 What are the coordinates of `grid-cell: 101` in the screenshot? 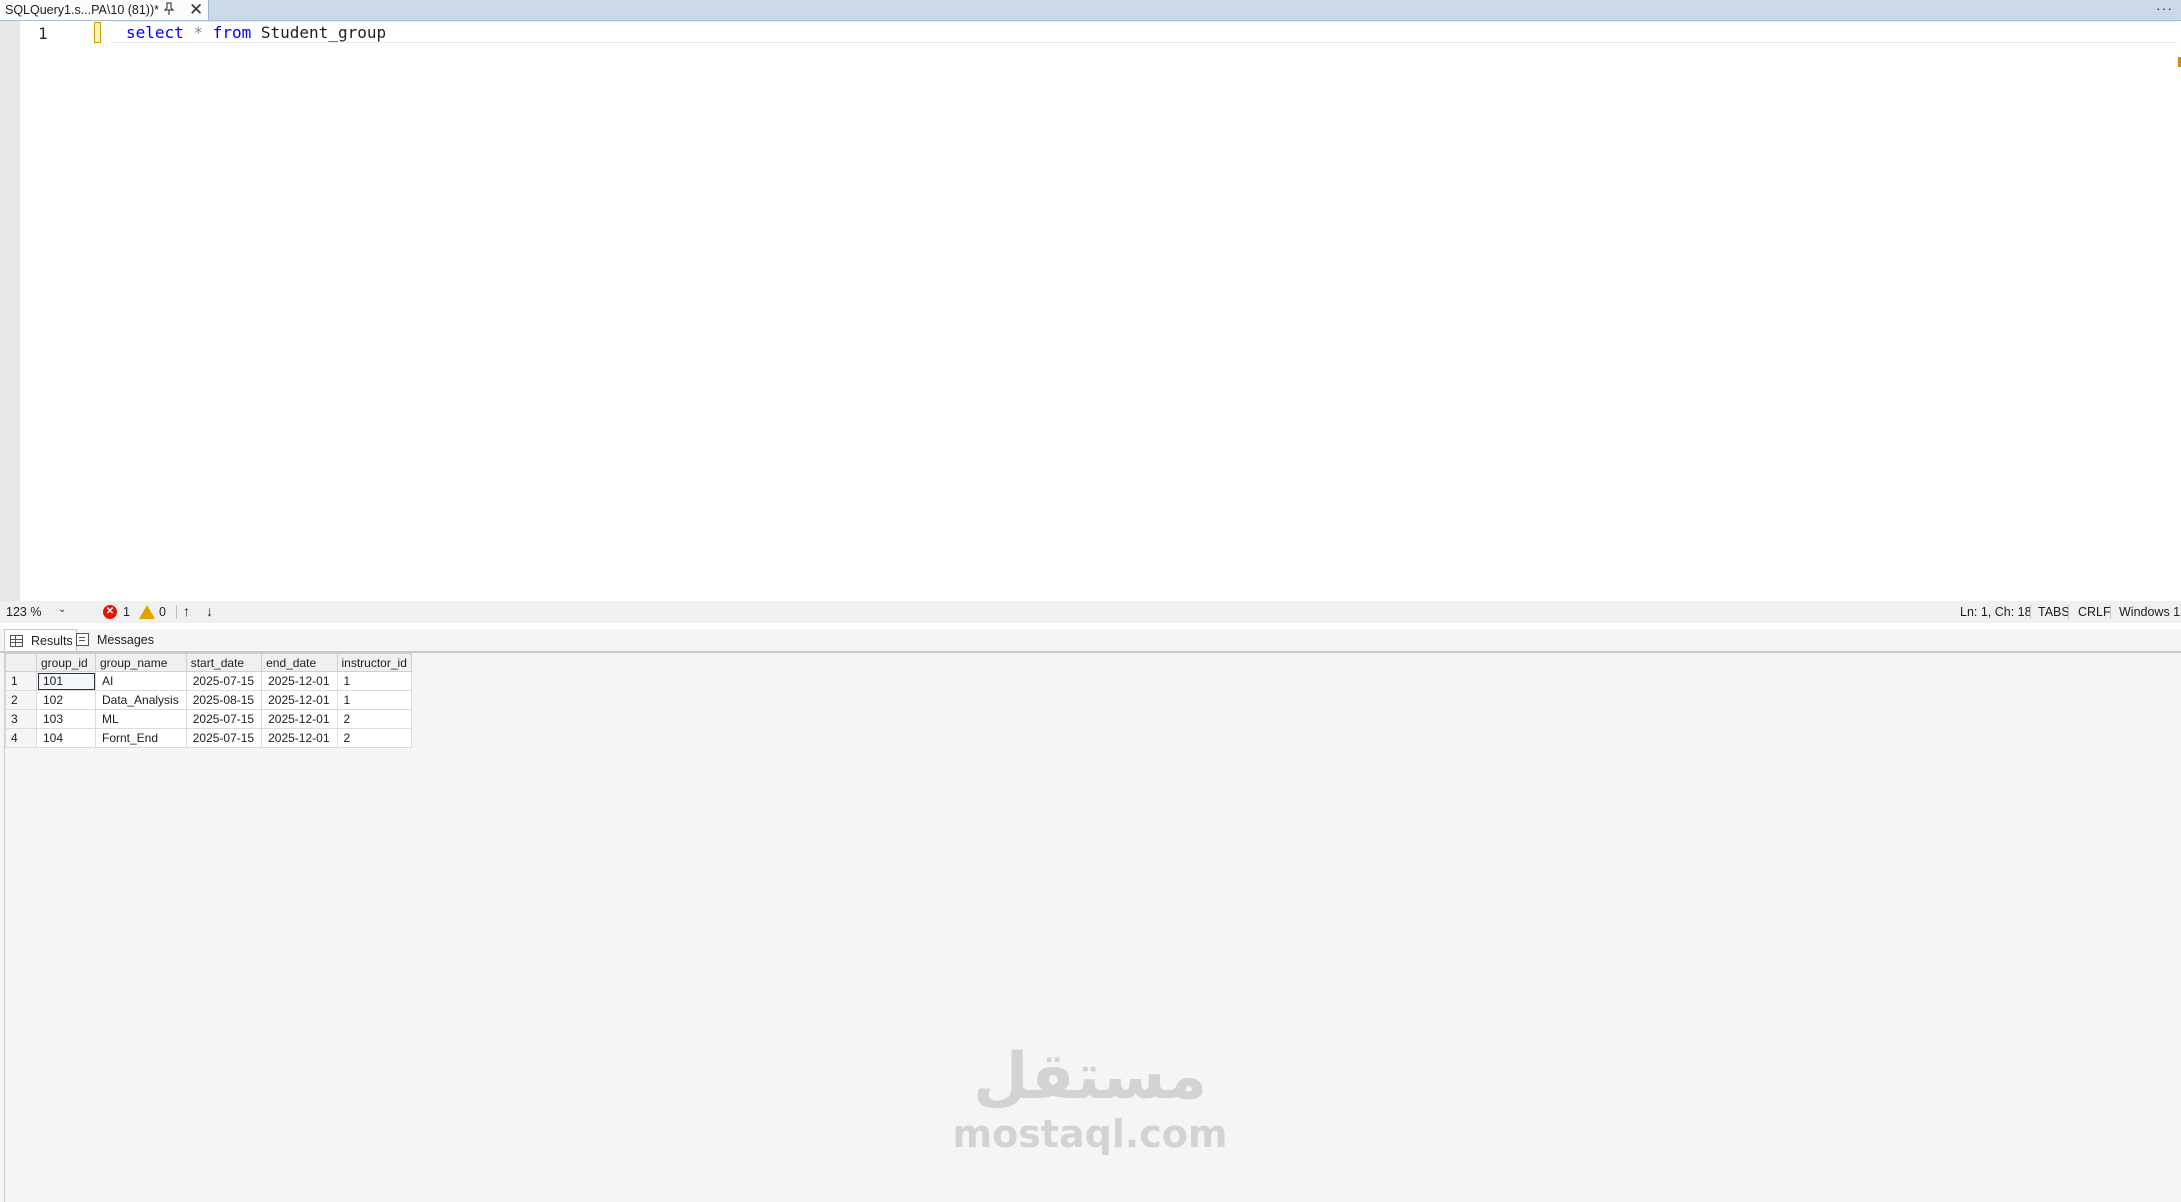 It's located at (66, 681).